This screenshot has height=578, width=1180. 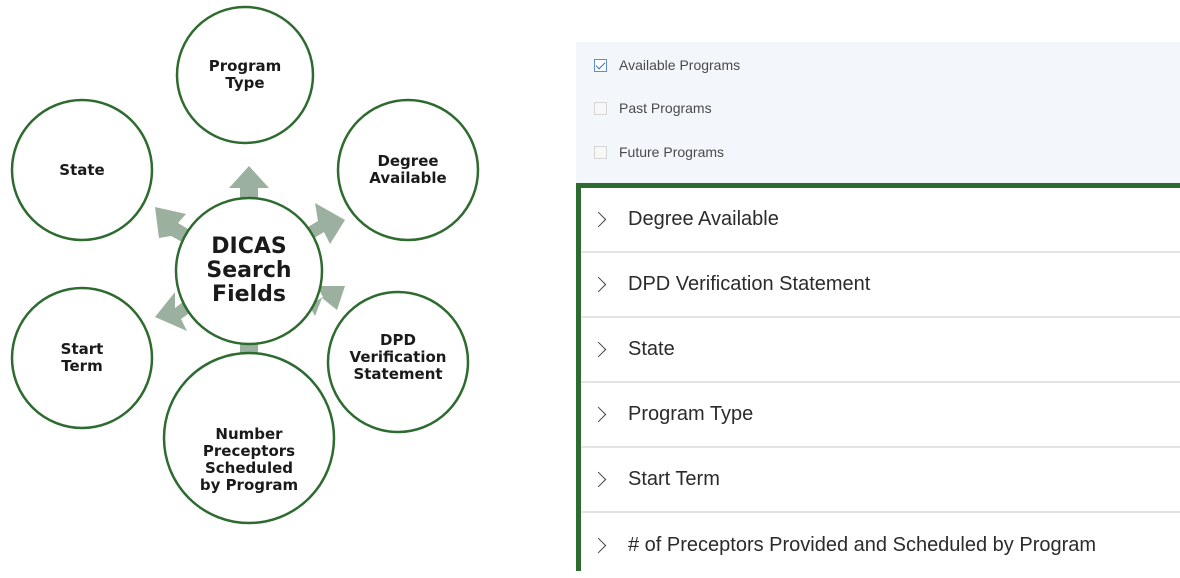 I want to click on accordion-item-degree-available: Degree Available, so click(x=880, y=220).